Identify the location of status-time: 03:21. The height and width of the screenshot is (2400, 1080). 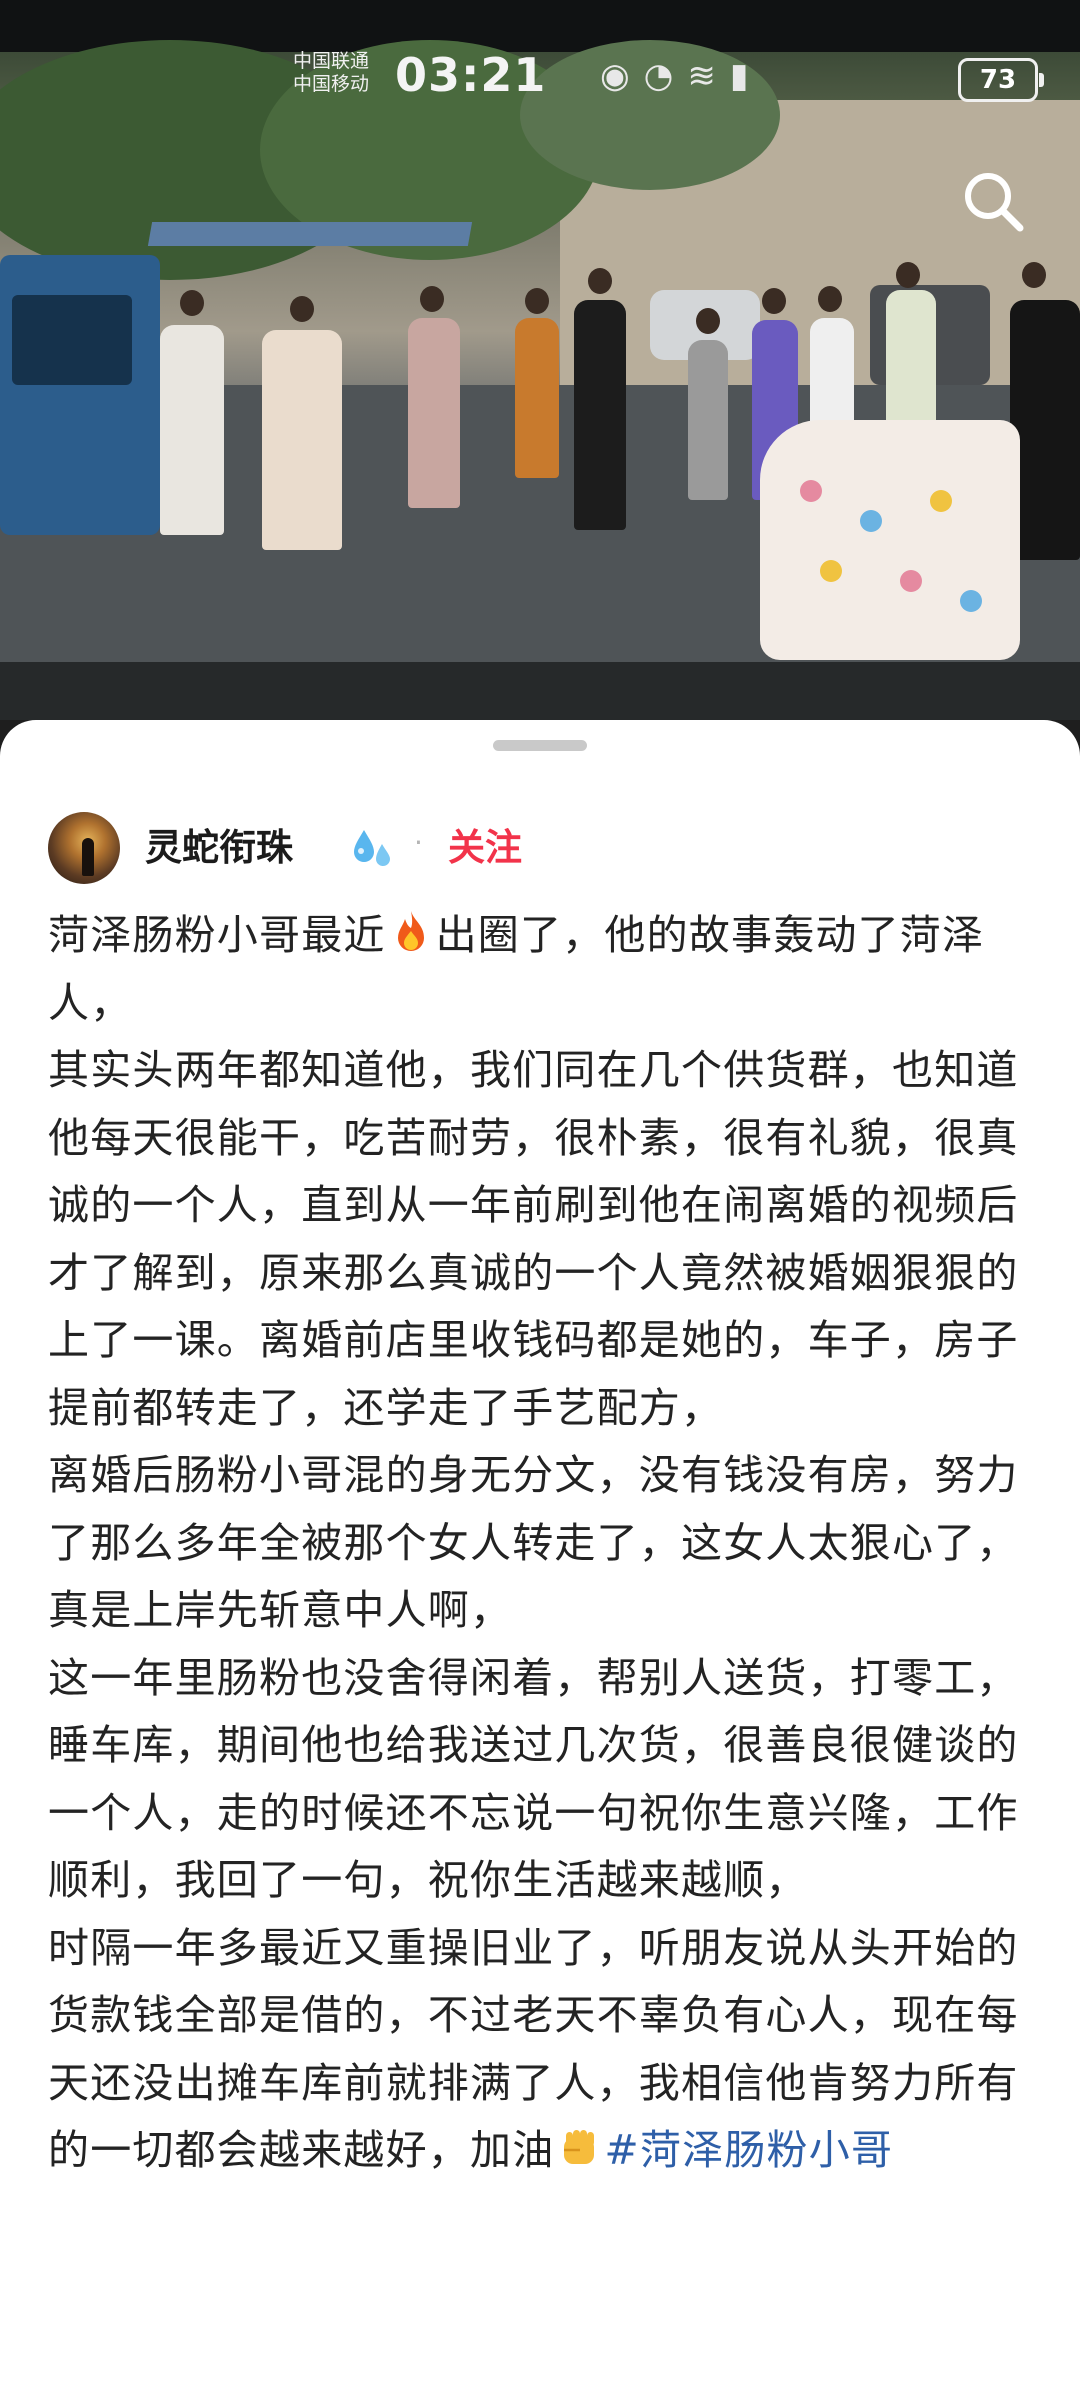
(471, 75).